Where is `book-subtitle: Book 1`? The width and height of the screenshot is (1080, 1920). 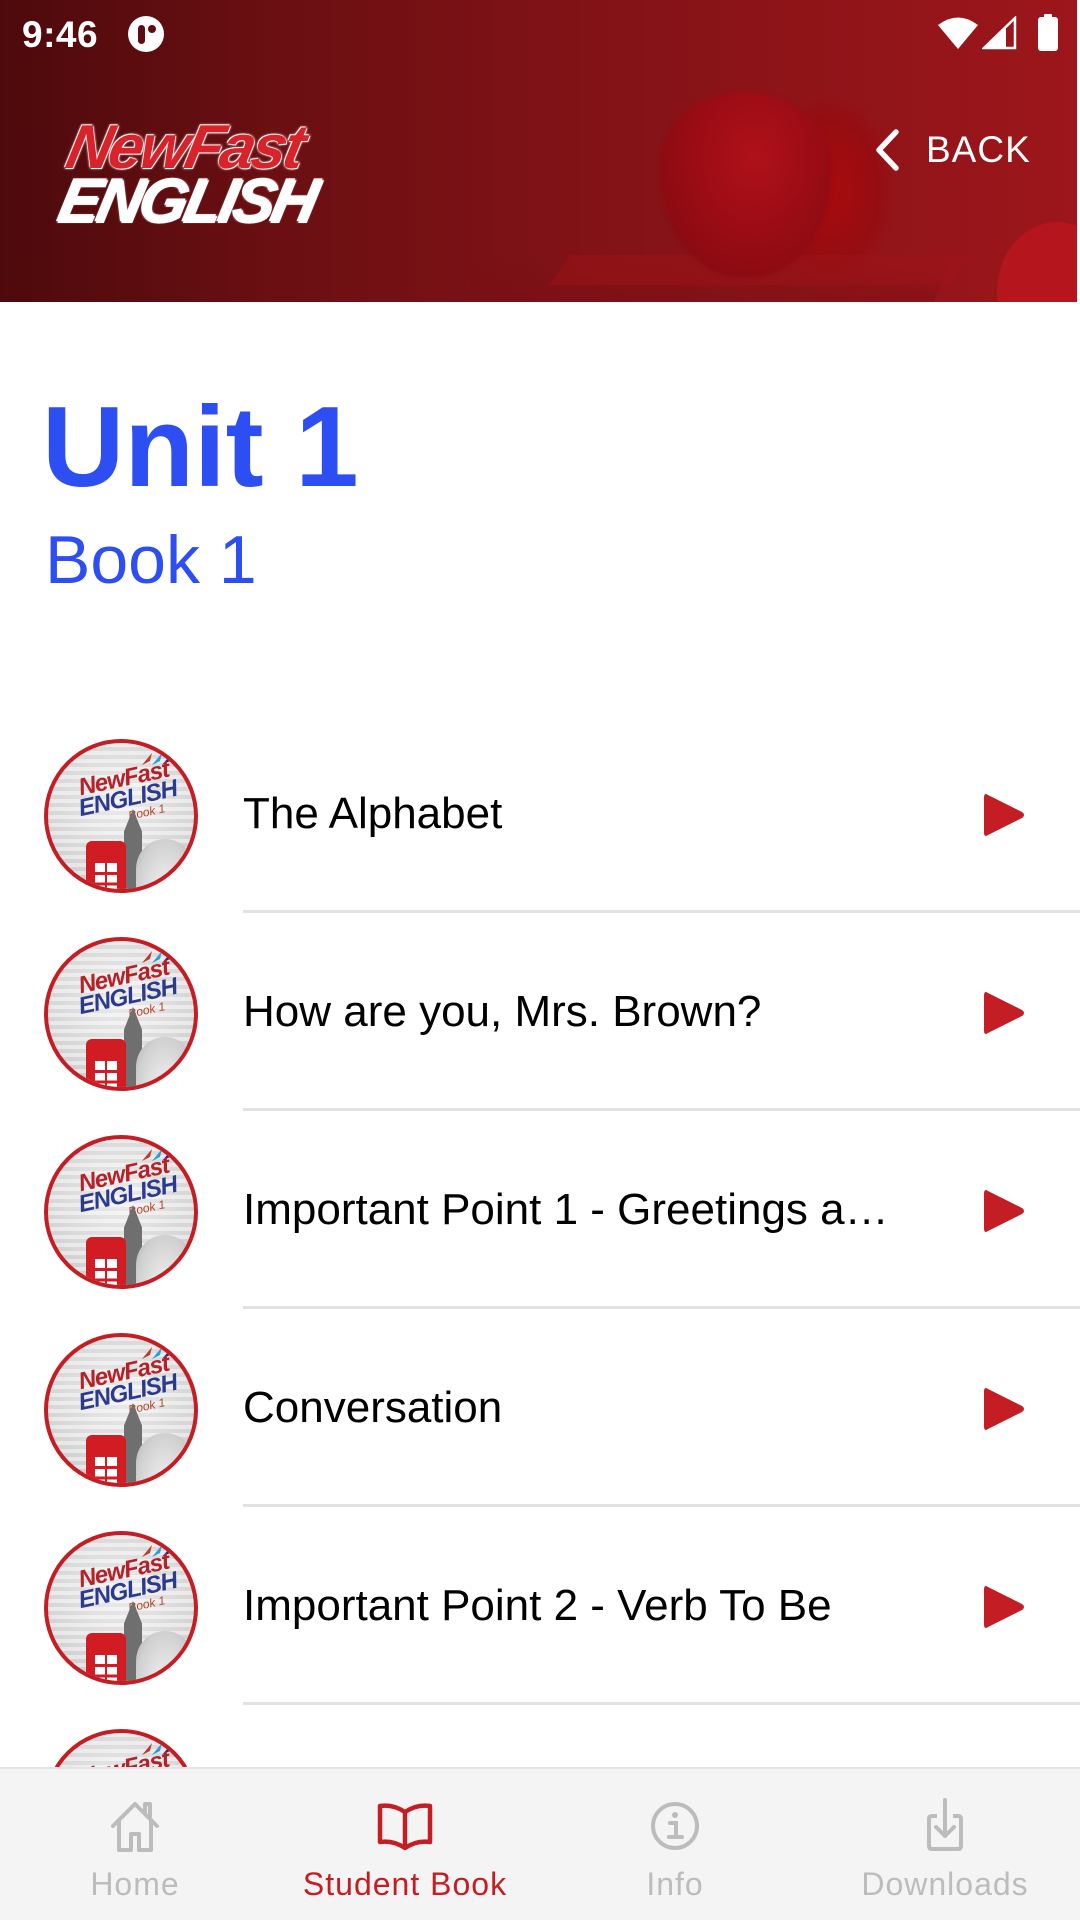 book-subtitle: Book 1 is located at coordinates (151, 560).